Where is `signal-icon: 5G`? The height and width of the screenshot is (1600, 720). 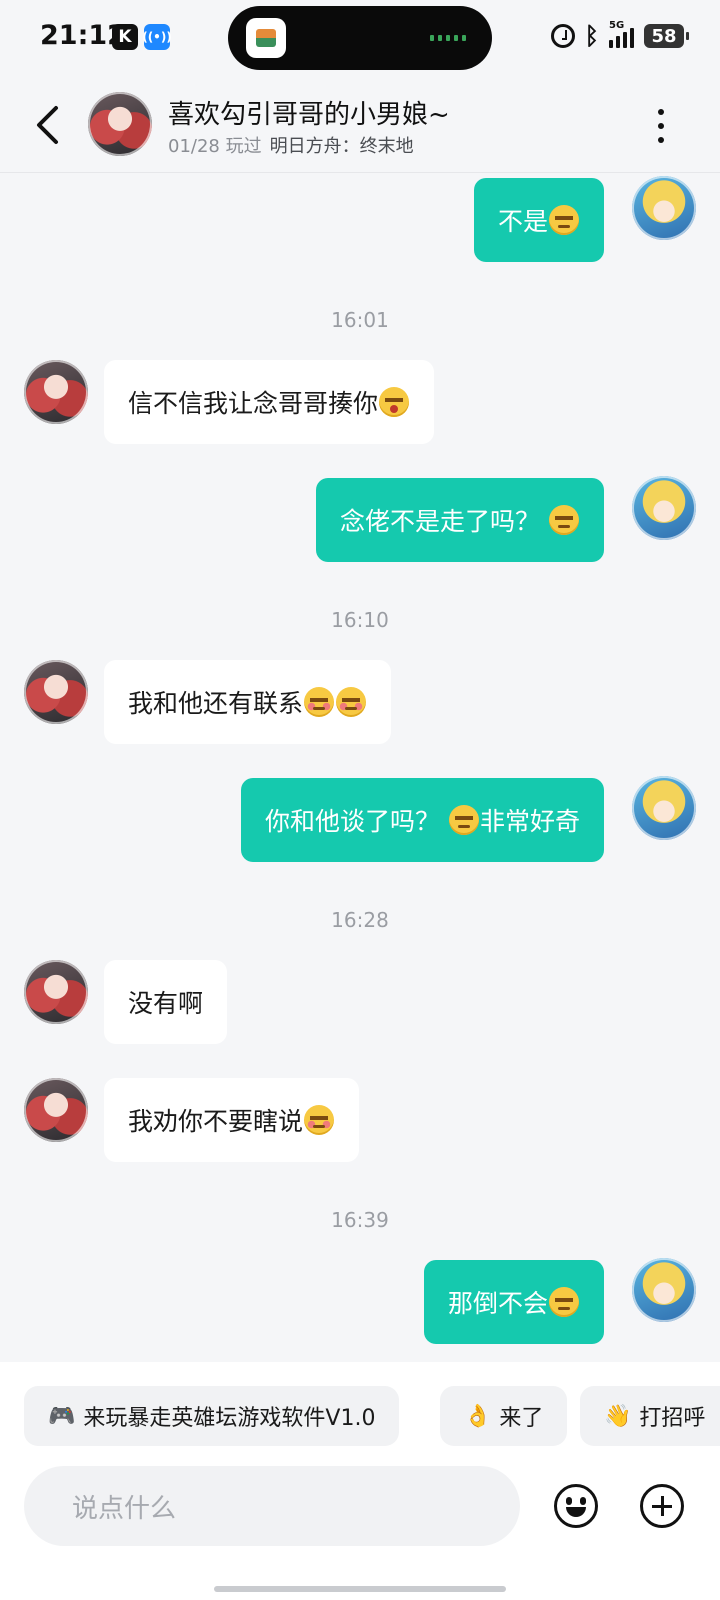 signal-icon: 5G is located at coordinates (621, 34).